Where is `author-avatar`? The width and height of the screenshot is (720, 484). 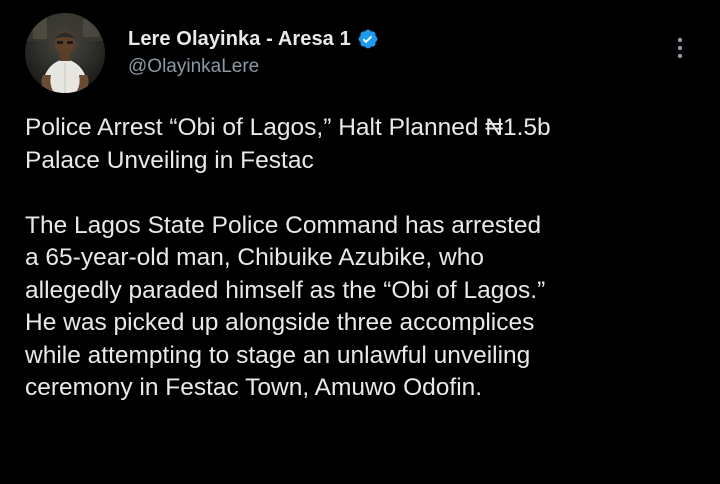 author-avatar is located at coordinates (65, 53).